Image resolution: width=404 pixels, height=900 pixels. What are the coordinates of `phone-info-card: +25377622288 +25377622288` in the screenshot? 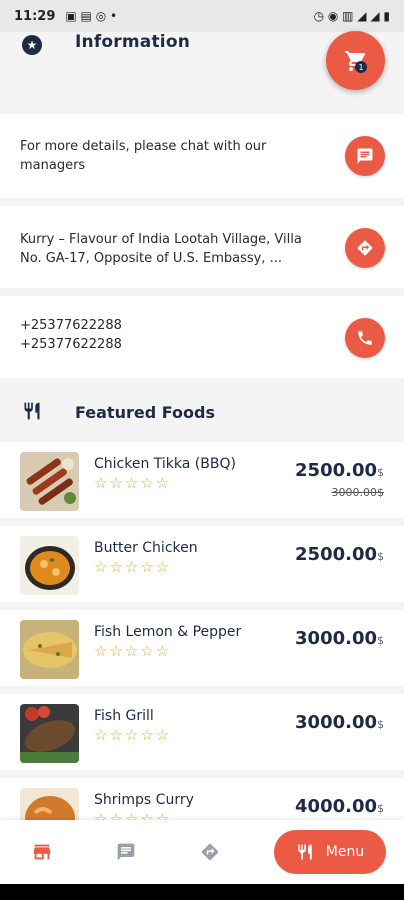 It's located at (202, 337).